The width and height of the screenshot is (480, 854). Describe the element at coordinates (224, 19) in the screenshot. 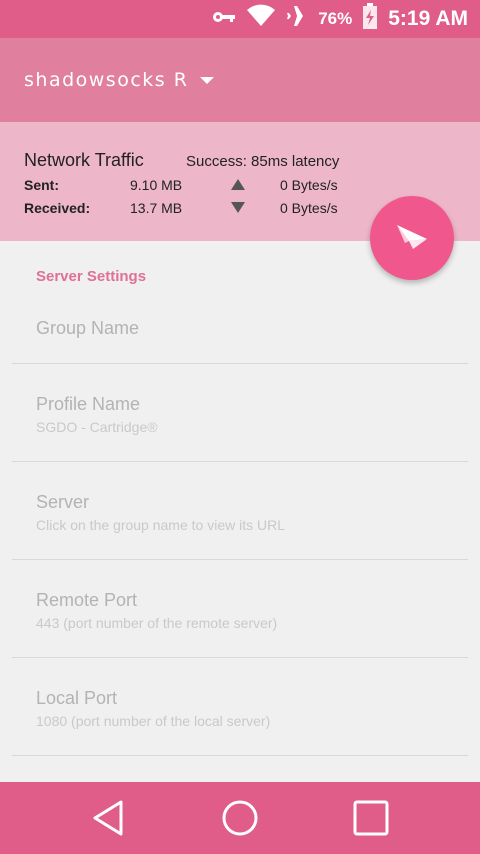

I see `vpn-key-icon` at that location.